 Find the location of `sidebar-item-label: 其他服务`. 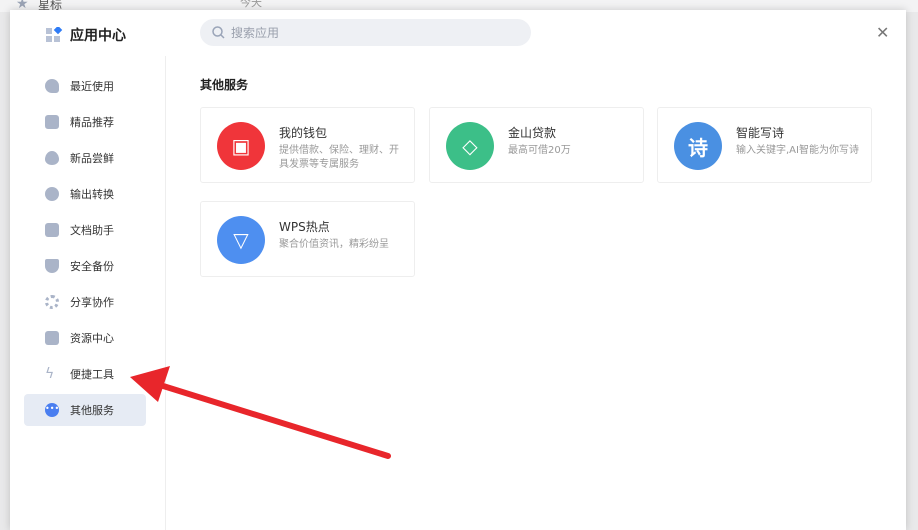

sidebar-item-label: 其他服务 is located at coordinates (92, 410).